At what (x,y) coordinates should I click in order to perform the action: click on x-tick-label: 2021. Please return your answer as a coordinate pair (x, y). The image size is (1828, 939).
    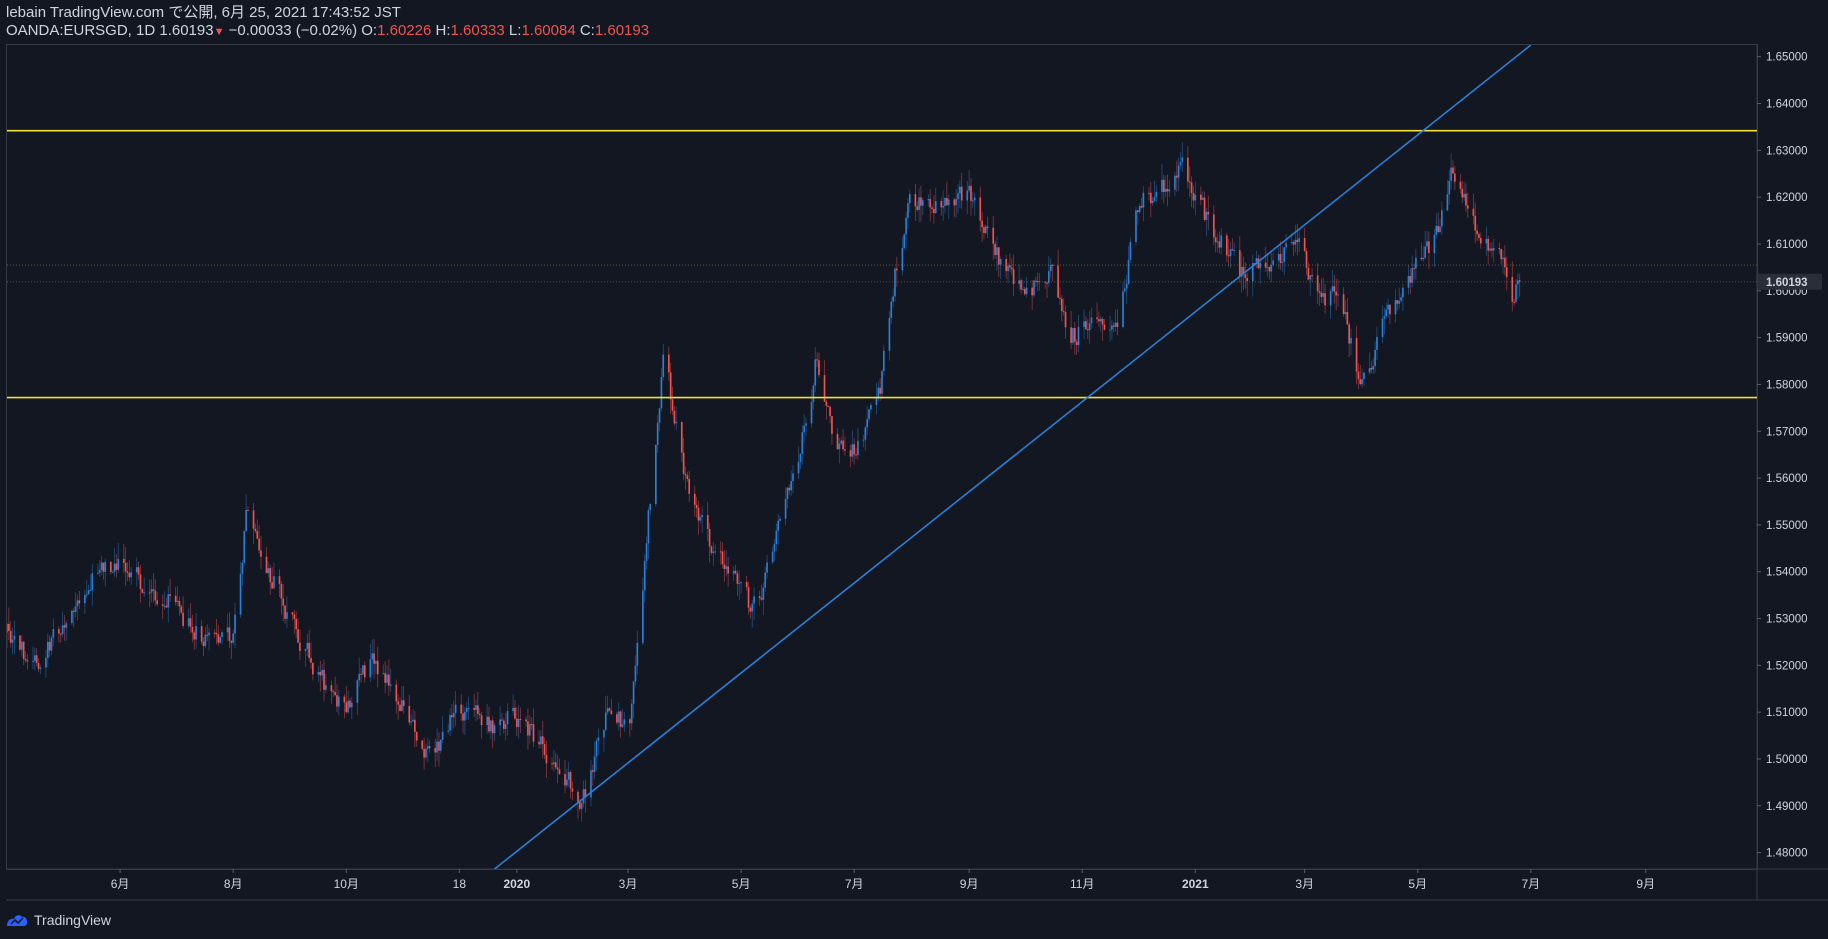
    Looking at the image, I should click on (1195, 884).